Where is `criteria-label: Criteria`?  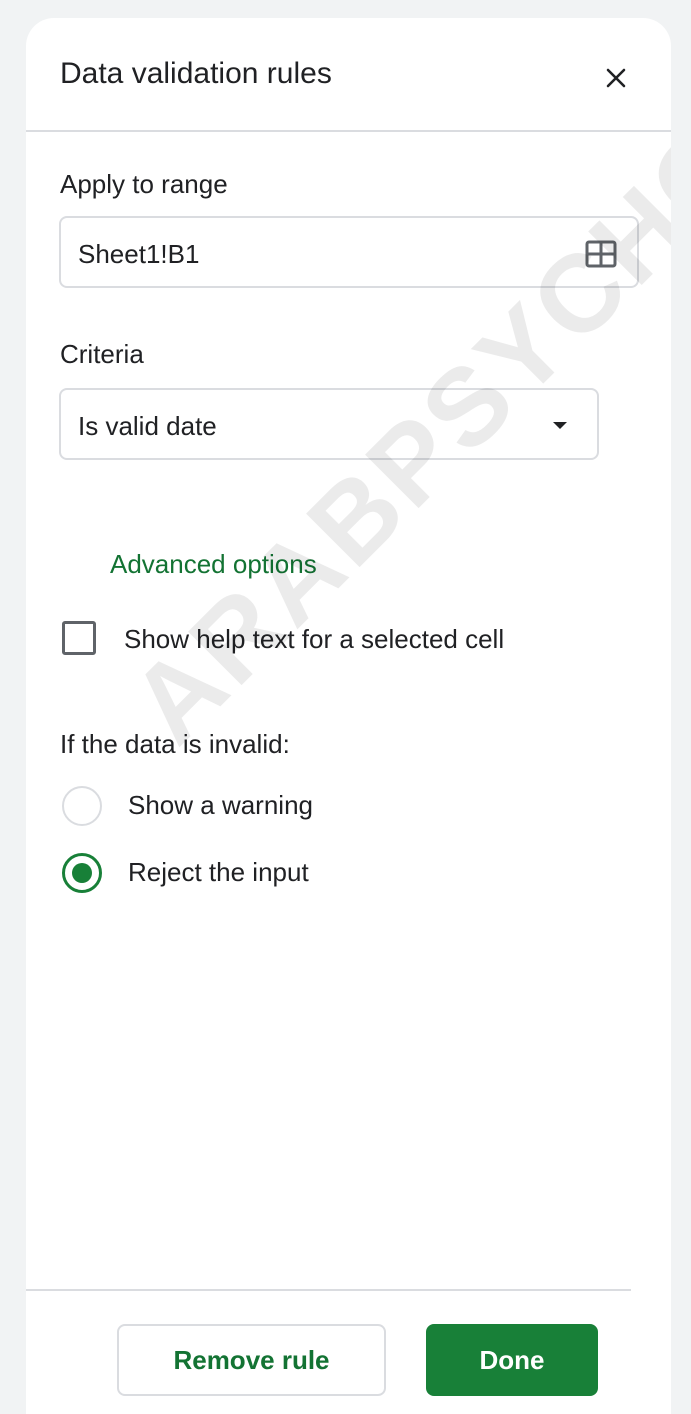 criteria-label: Criteria is located at coordinates (102, 354).